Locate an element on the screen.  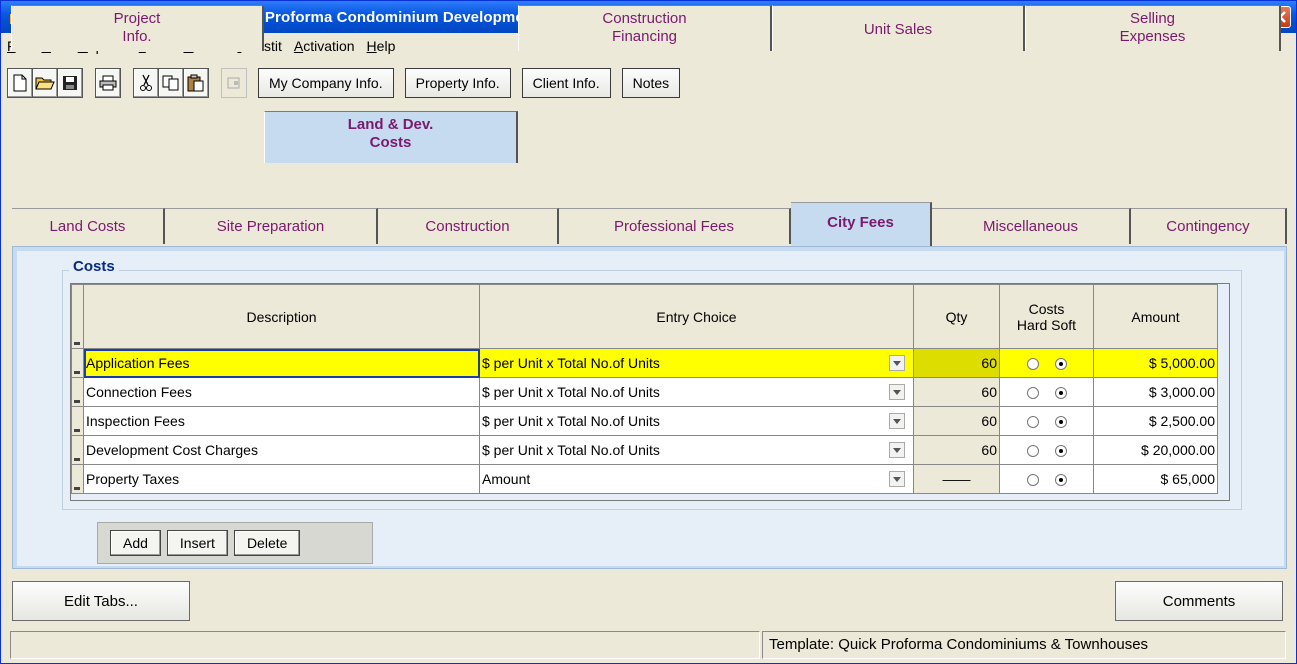
header-qty: Qty is located at coordinates (956, 316).